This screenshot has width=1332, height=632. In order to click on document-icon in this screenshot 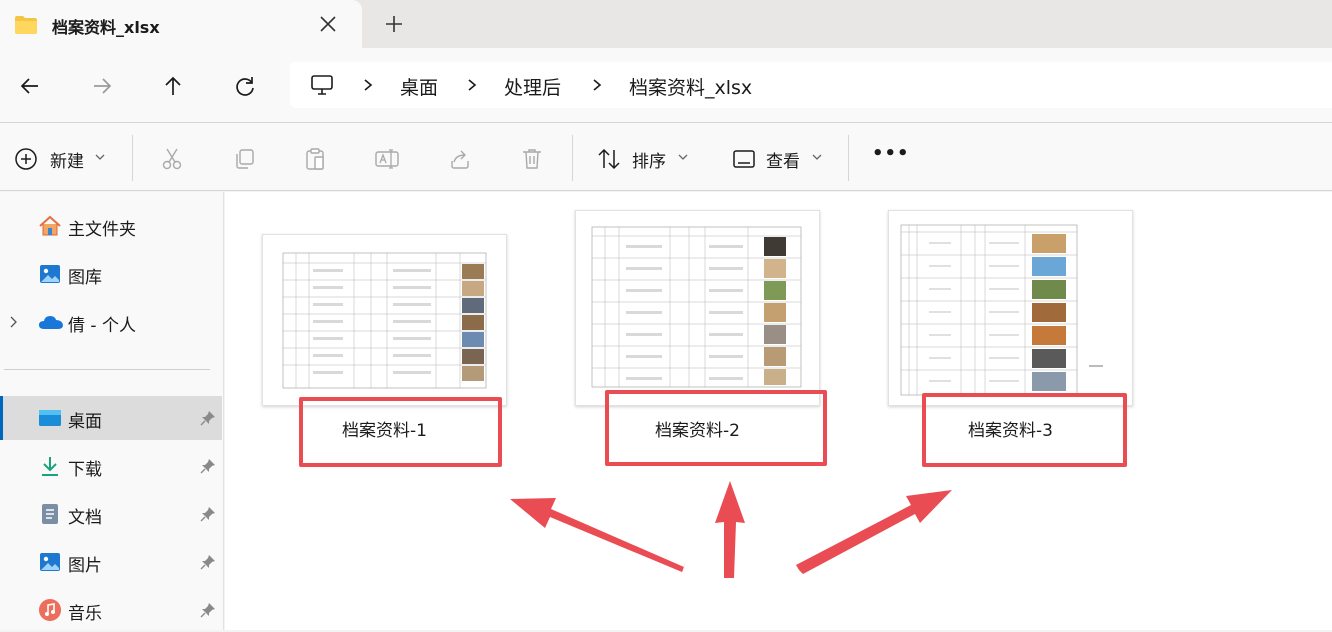, I will do `click(50, 514)`.